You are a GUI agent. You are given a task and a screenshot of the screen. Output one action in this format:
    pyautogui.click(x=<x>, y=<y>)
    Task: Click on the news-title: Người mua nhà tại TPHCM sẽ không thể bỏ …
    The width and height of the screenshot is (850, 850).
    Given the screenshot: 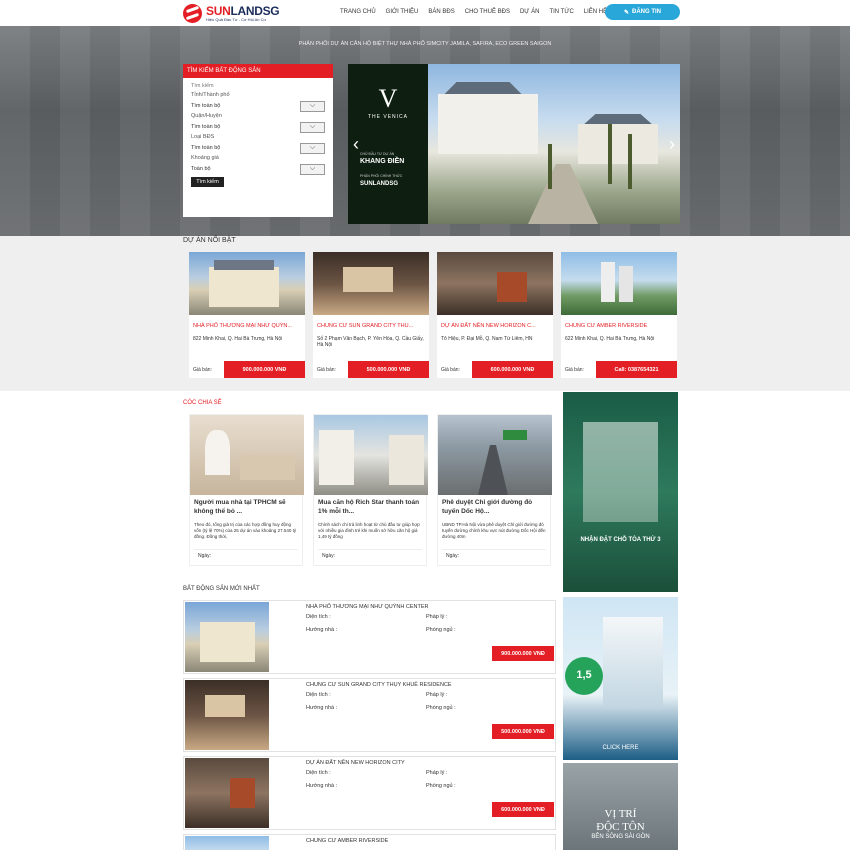 What is the action you would take?
    pyautogui.click(x=246, y=507)
    